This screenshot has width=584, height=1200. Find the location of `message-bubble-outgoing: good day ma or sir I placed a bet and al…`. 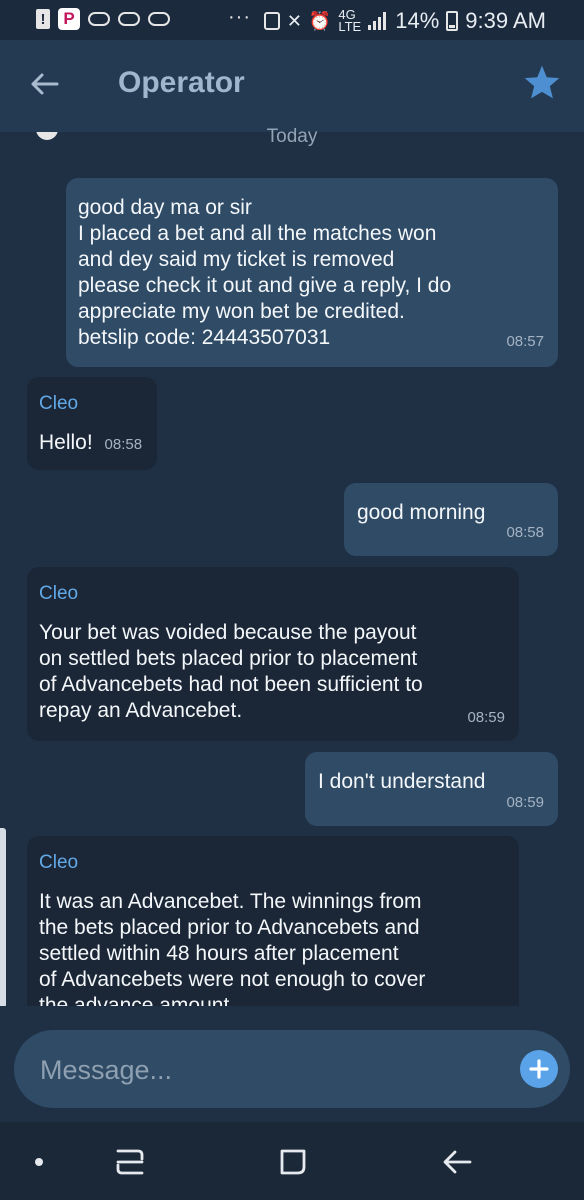

message-bubble-outgoing: good day ma or sir I placed a bet and al… is located at coordinates (312, 272).